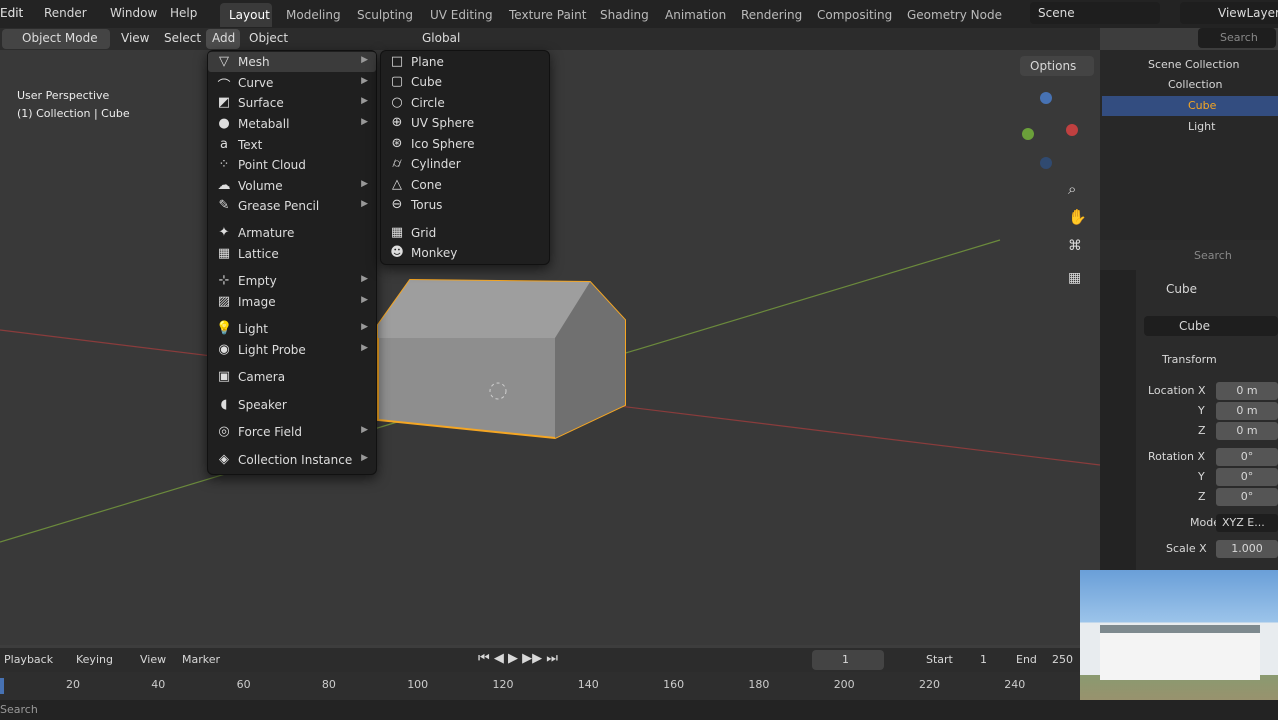 The image size is (1278, 720). What do you see at coordinates (94, 659) in the screenshot?
I see `keying-menu: Keying` at bounding box center [94, 659].